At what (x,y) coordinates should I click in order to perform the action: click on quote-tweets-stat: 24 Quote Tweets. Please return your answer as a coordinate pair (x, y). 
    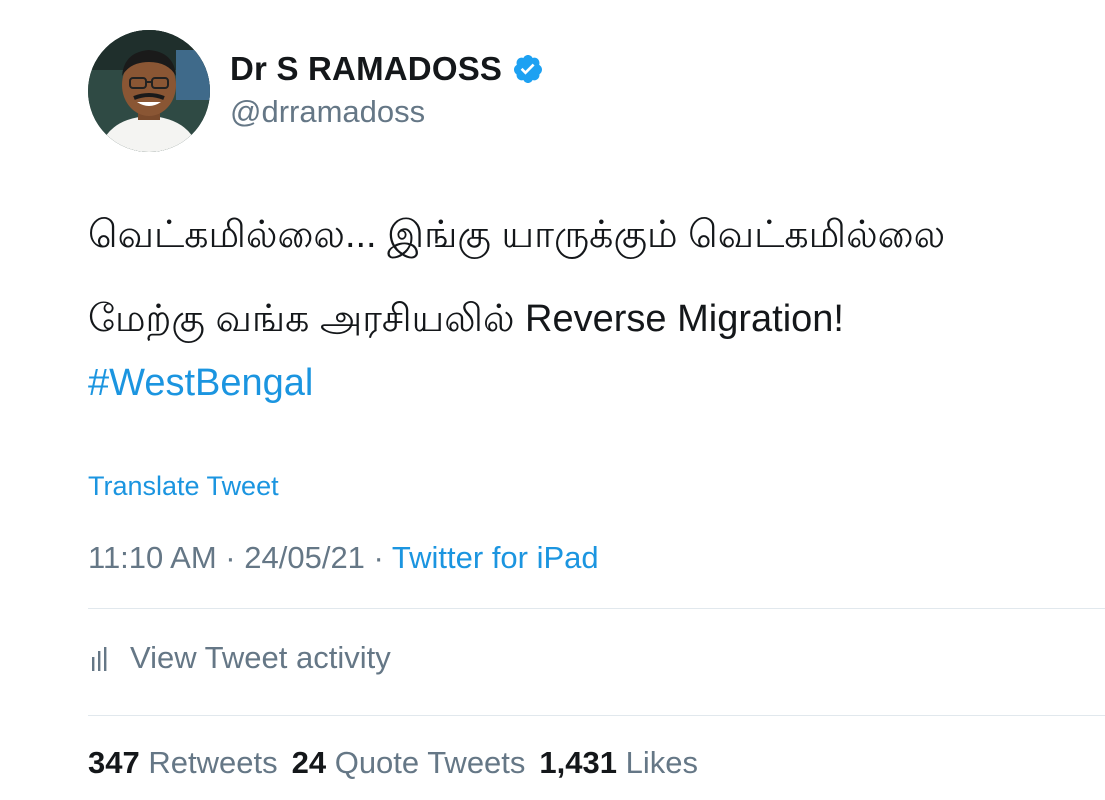
    Looking at the image, I should click on (409, 762).